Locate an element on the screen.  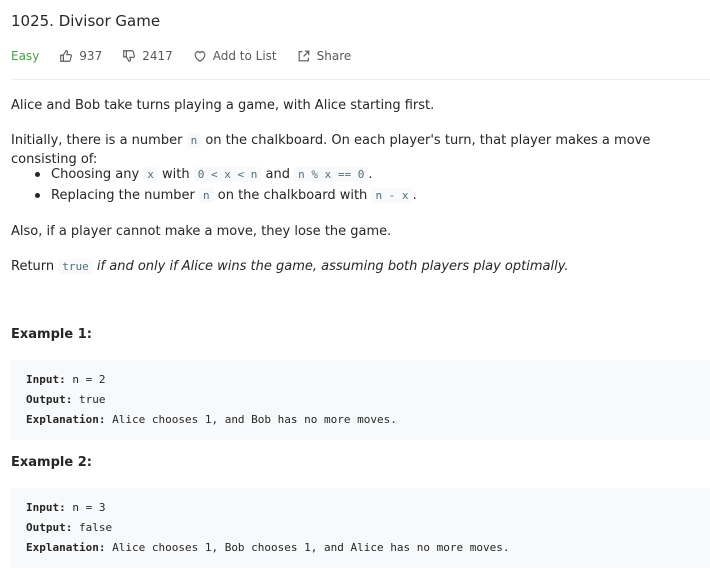
inline-code: n % x == 0 is located at coordinates (331, 174).